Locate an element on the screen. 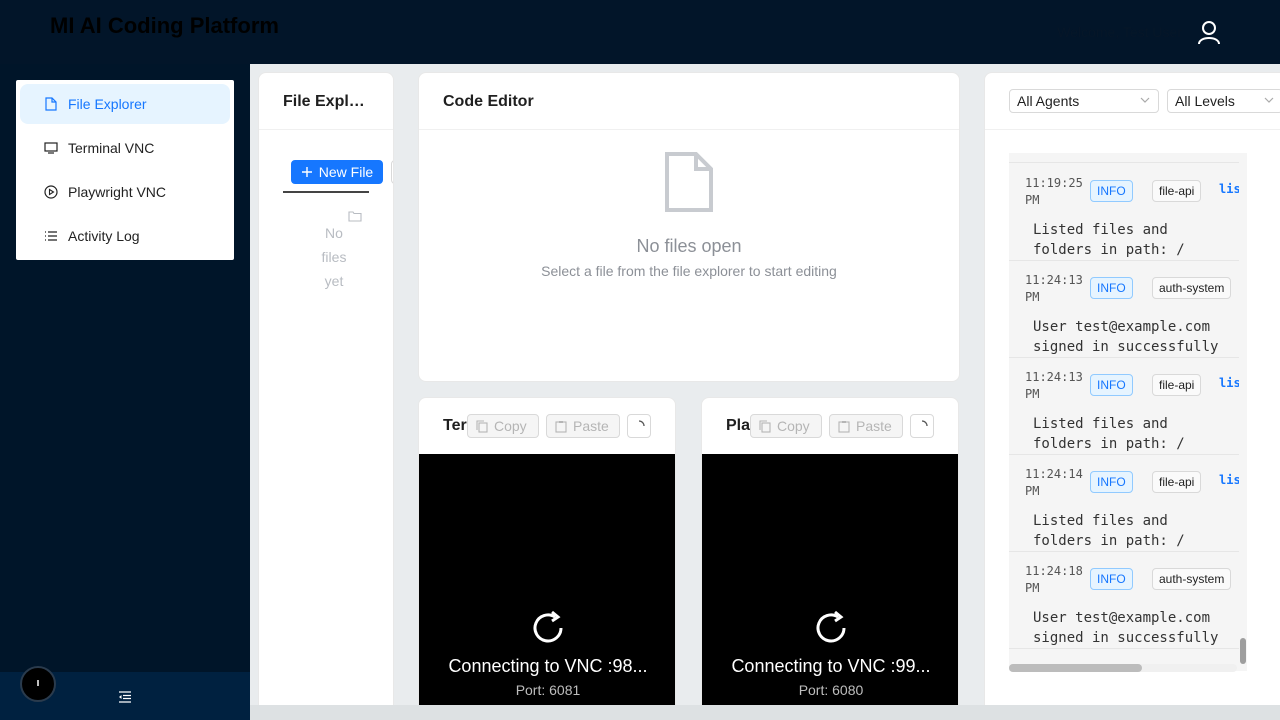 The height and width of the screenshot is (720, 1280). vertical-scrollbar-track is located at coordinates (1243, 412).